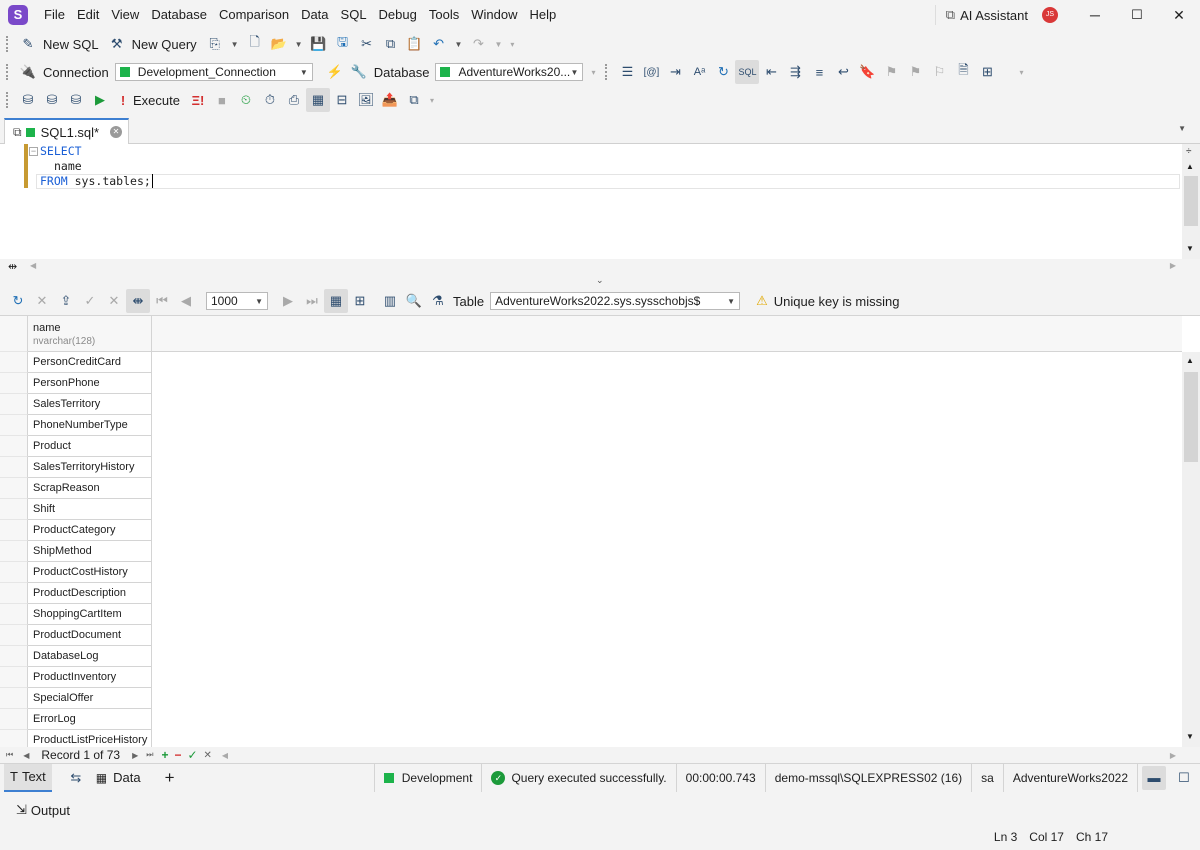 Image resolution: width=1200 pixels, height=850 pixels. I want to click on table-row-cell: PersonPhone, so click(90, 383).